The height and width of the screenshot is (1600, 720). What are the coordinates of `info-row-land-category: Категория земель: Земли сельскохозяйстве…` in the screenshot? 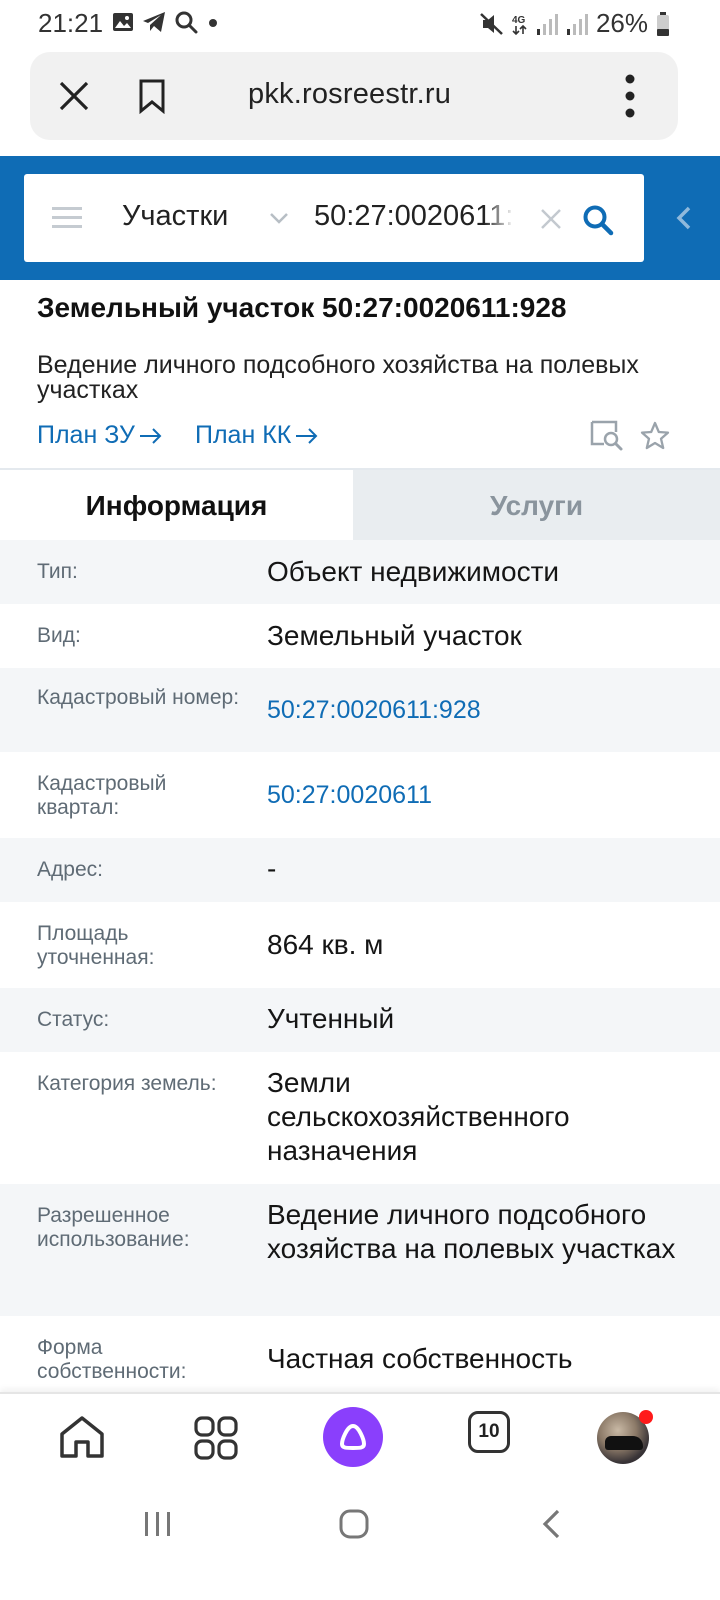 It's located at (360, 1118).